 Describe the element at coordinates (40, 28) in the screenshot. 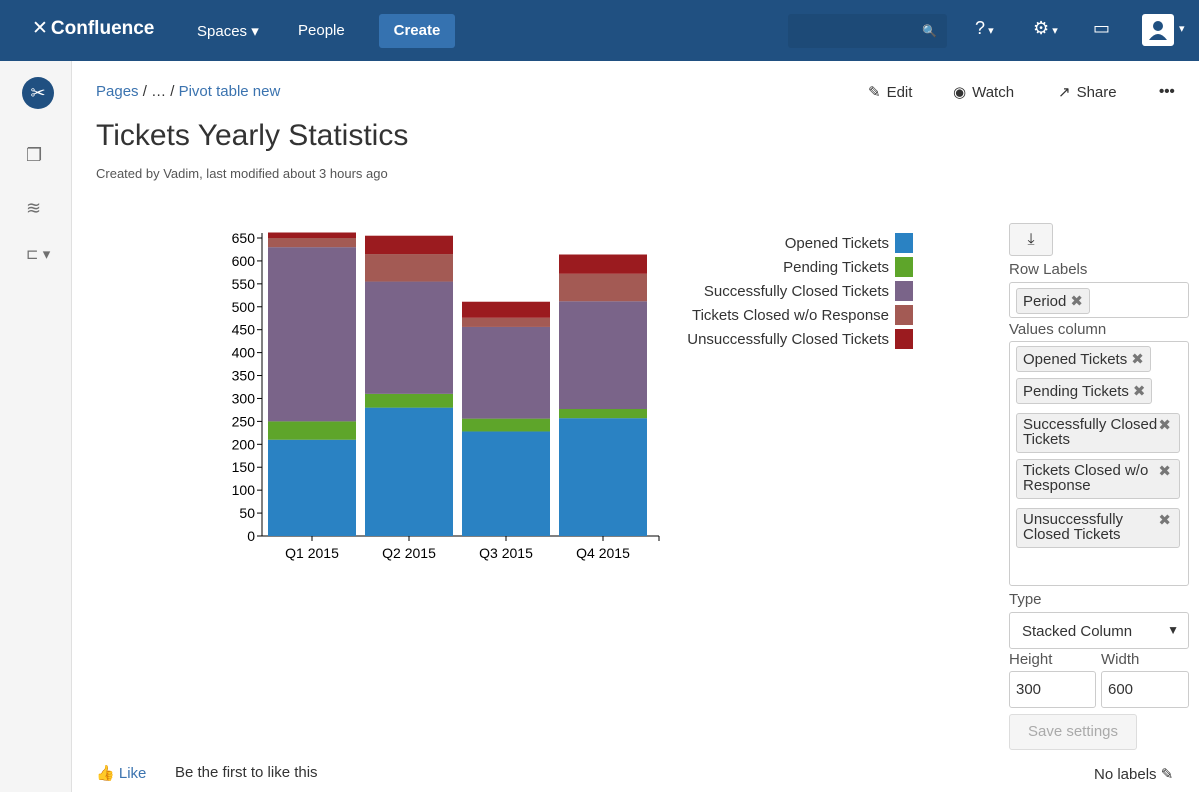

I see `confluence-logo-icon: ✕` at that location.